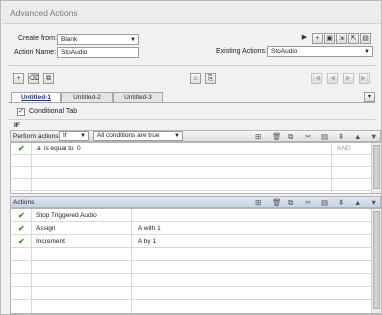 This screenshot has height=315, width=382. I want to click on tabs-underline, so click(192, 102).